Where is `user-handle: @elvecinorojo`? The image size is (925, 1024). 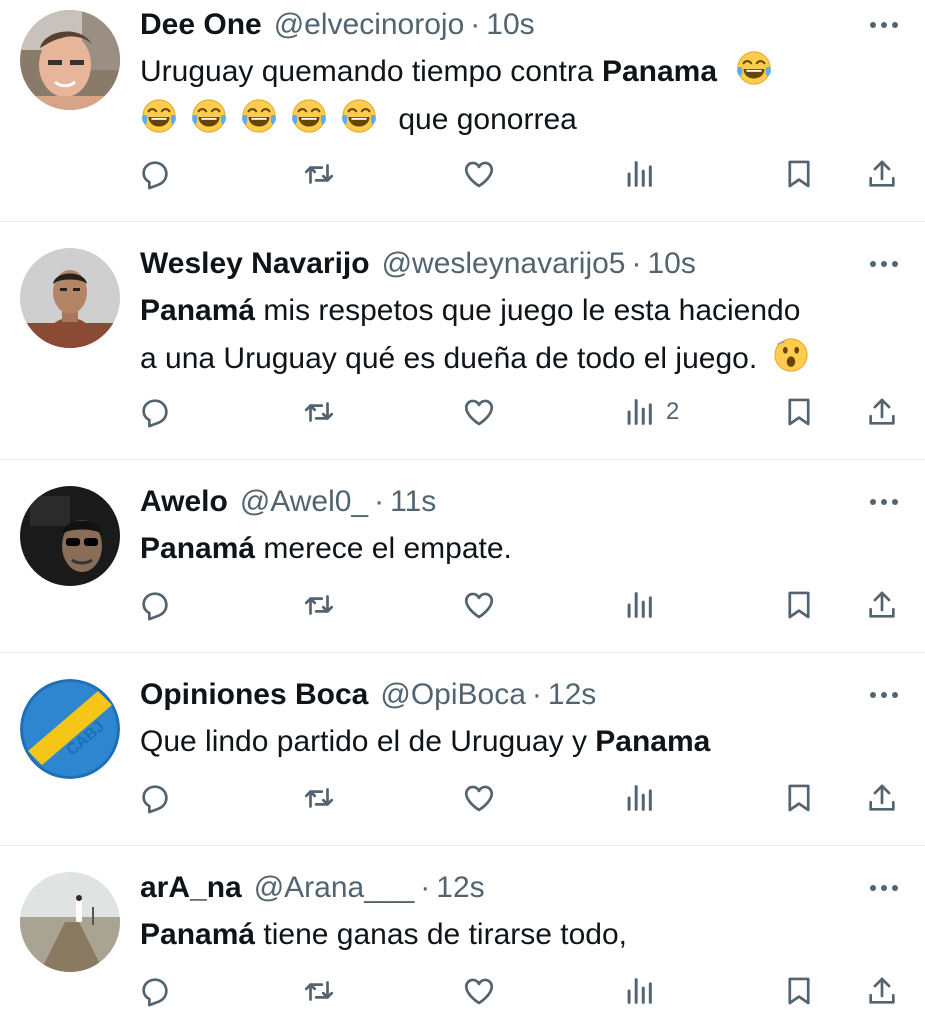 user-handle: @elvecinorojo is located at coordinates (369, 25).